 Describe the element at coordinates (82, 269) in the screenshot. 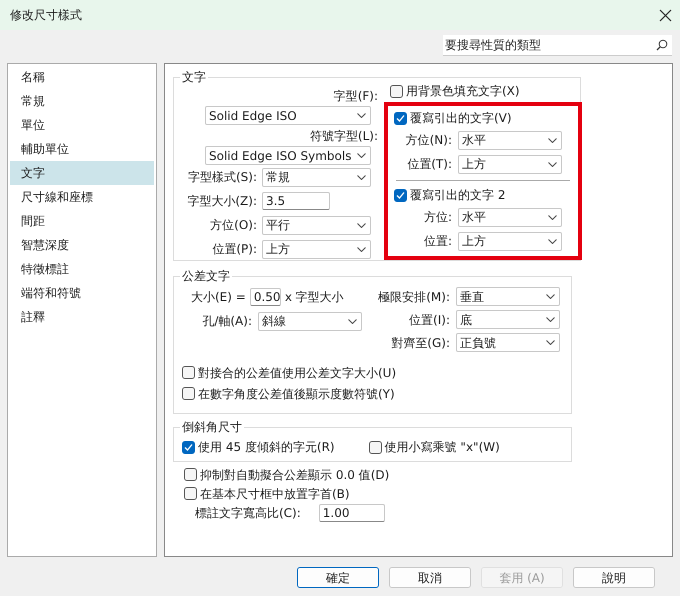

I see `sidebar-item: 特徵標註` at that location.